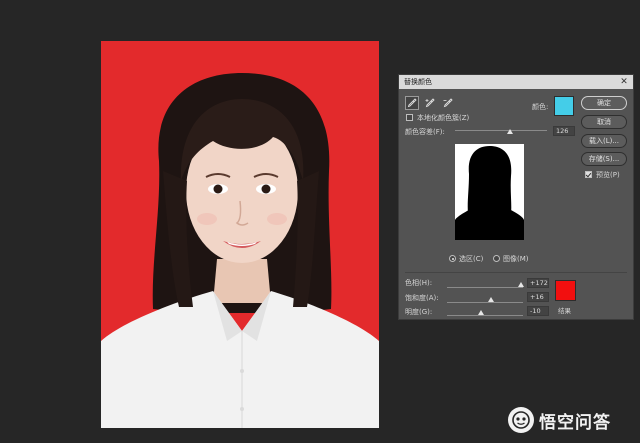 This screenshot has height=443, width=640. I want to click on hue-value: +172, so click(538, 283).